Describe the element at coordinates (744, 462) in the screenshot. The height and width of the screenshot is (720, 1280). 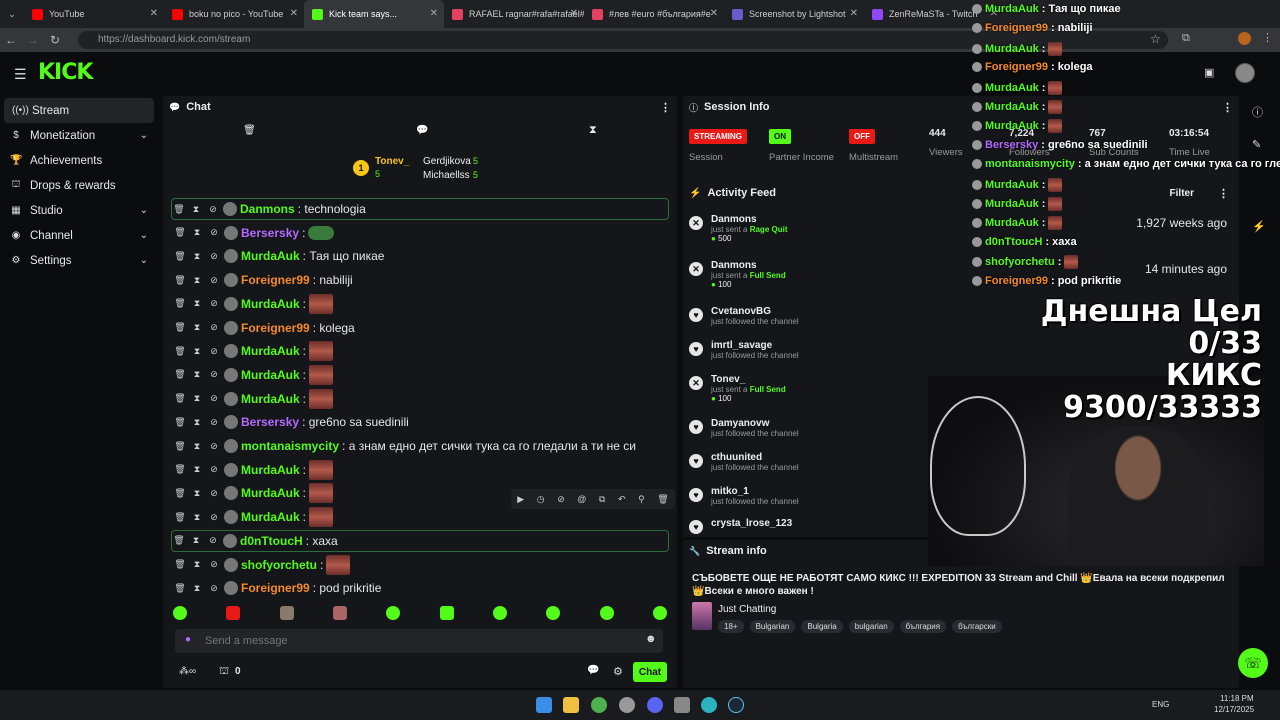
I see `activity-item: ♥ cthuunited just followed the channel` at that location.